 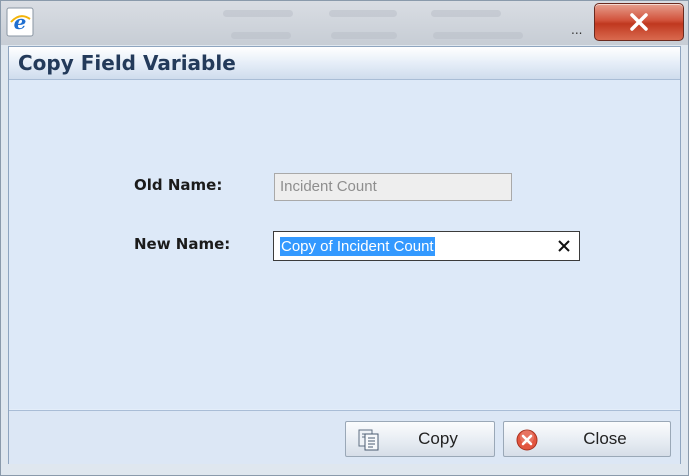 I want to click on new-name-input: Copy of Incident Count, so click(x=426, y=246).